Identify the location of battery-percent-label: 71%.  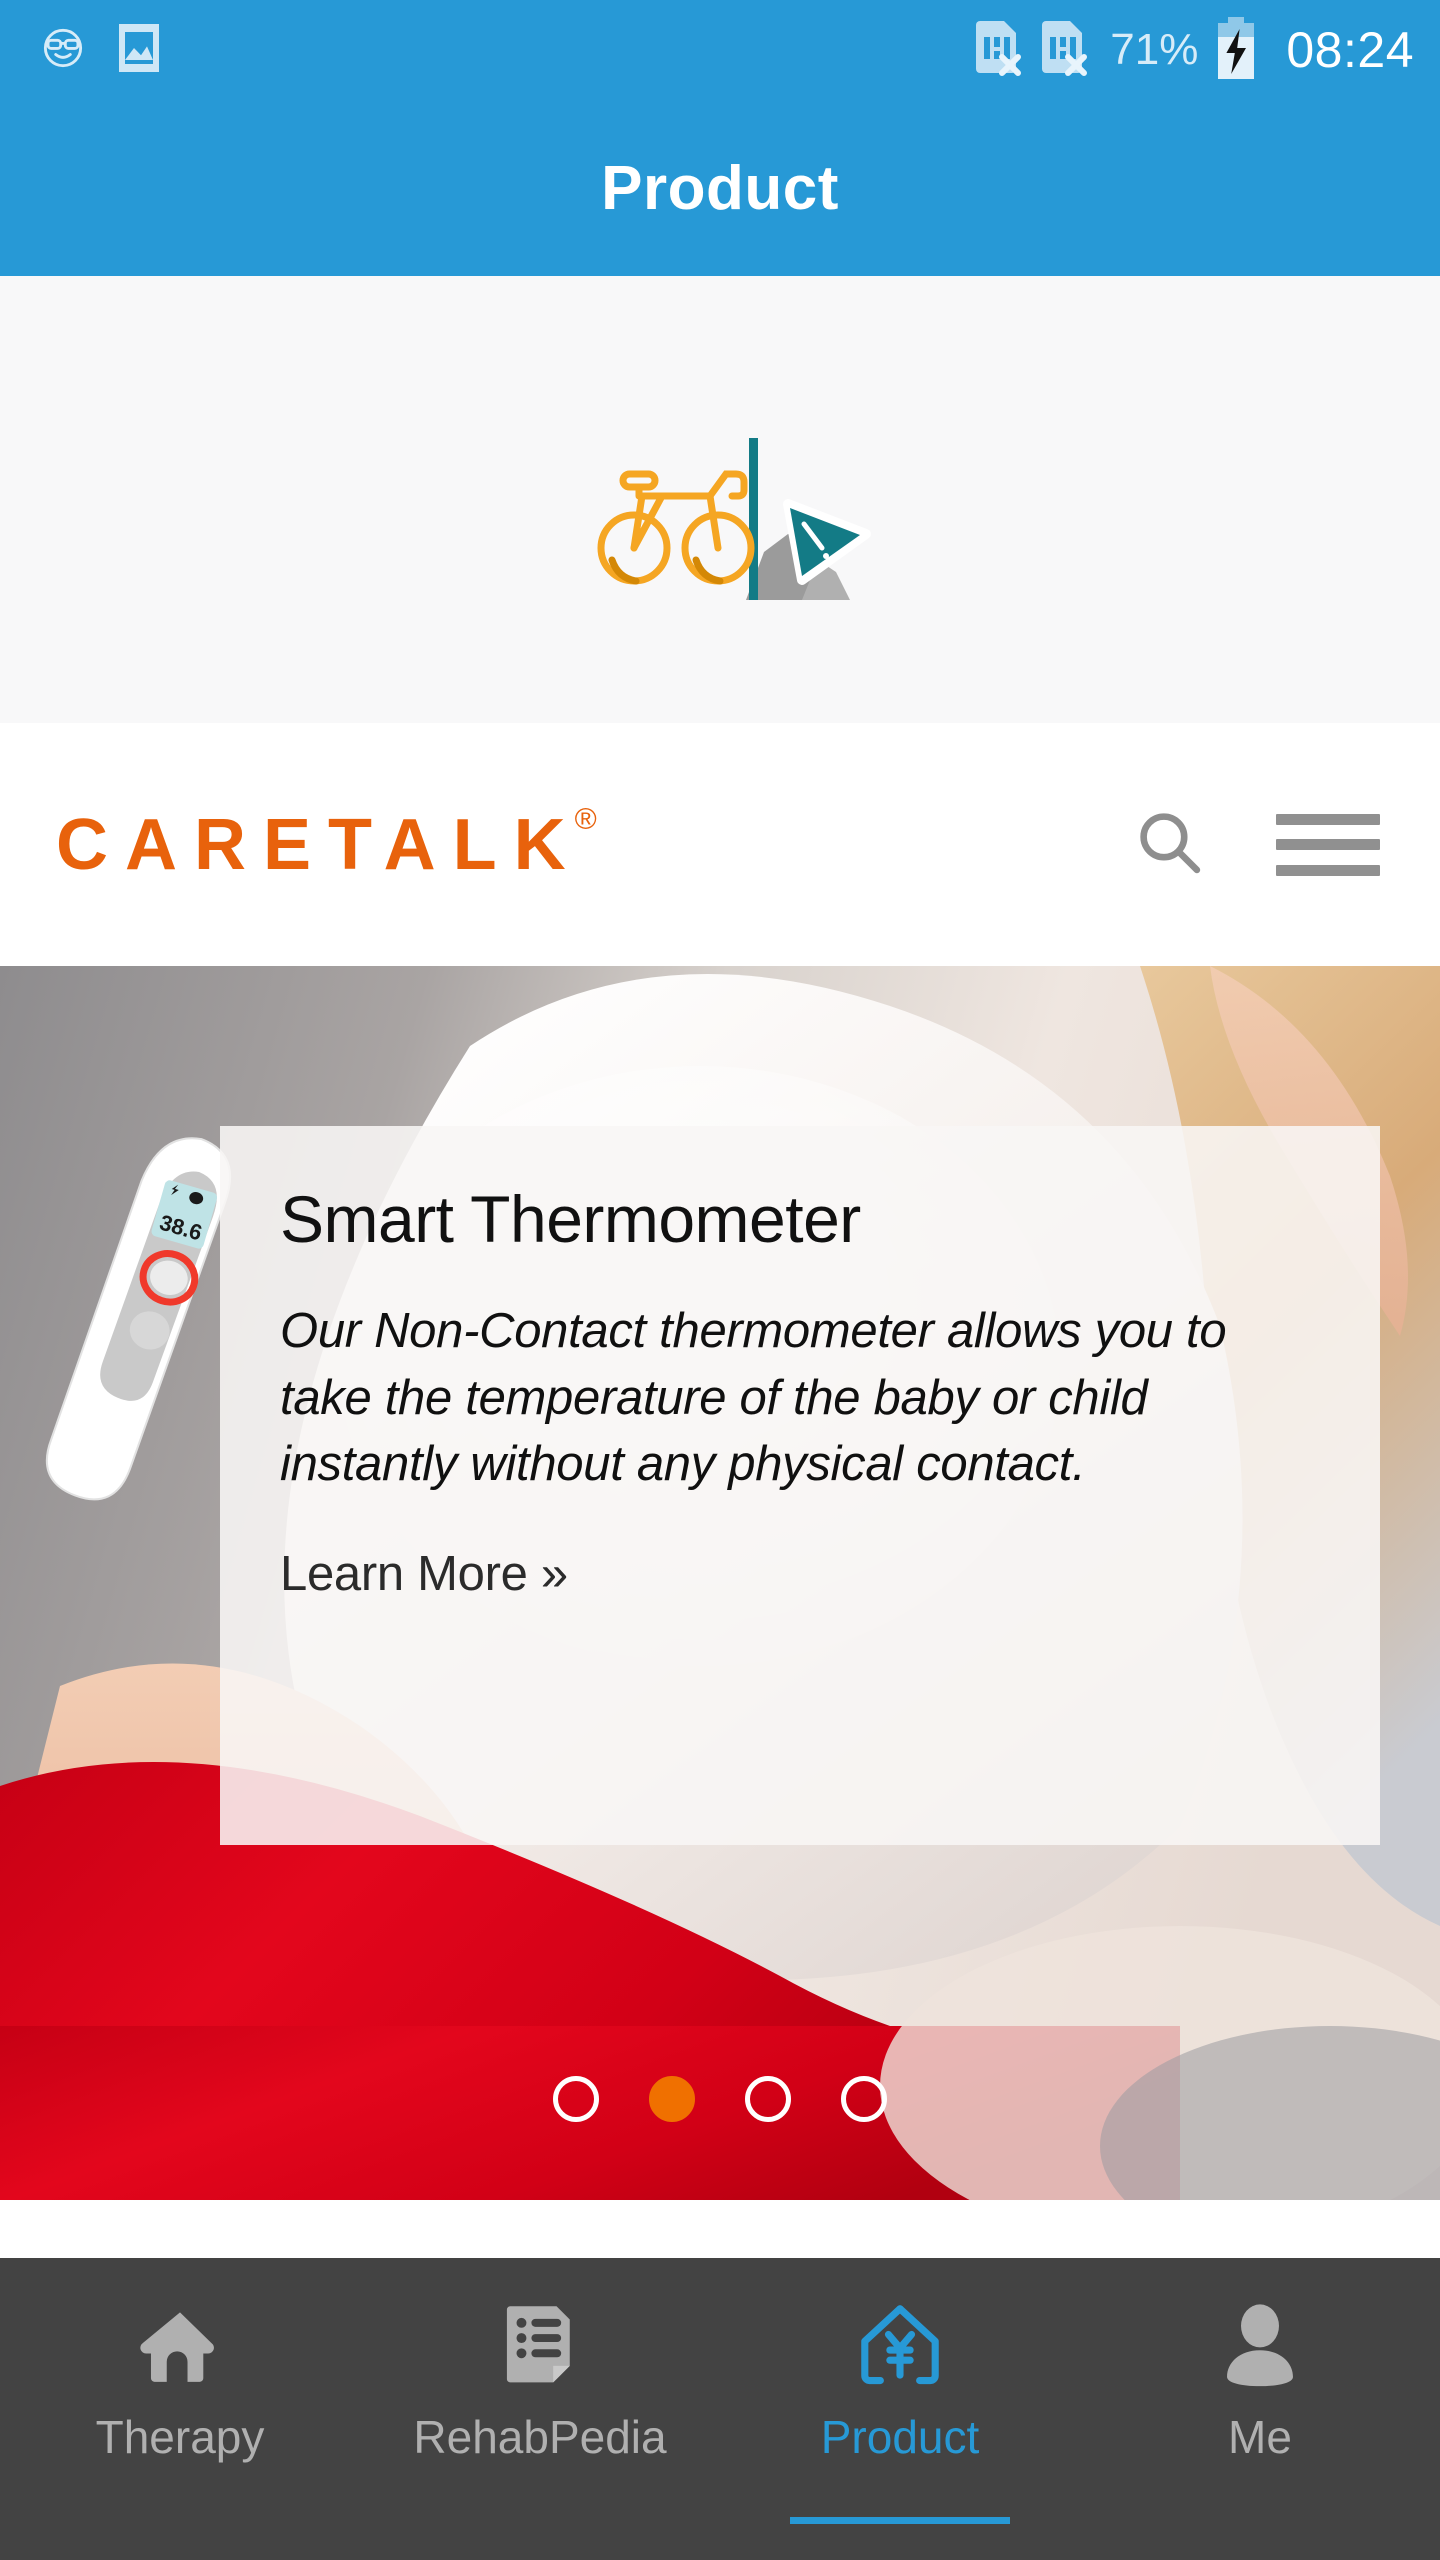
(1154, 49).